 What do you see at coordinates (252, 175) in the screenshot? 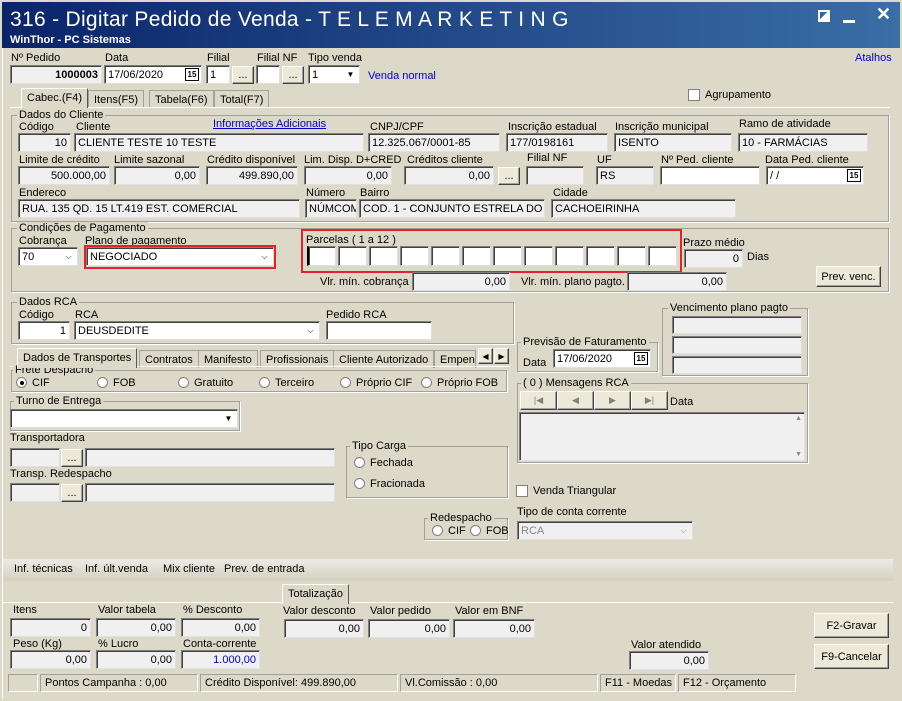
I see `disp-field: 499.890,00` at bounding box center [252, 175].